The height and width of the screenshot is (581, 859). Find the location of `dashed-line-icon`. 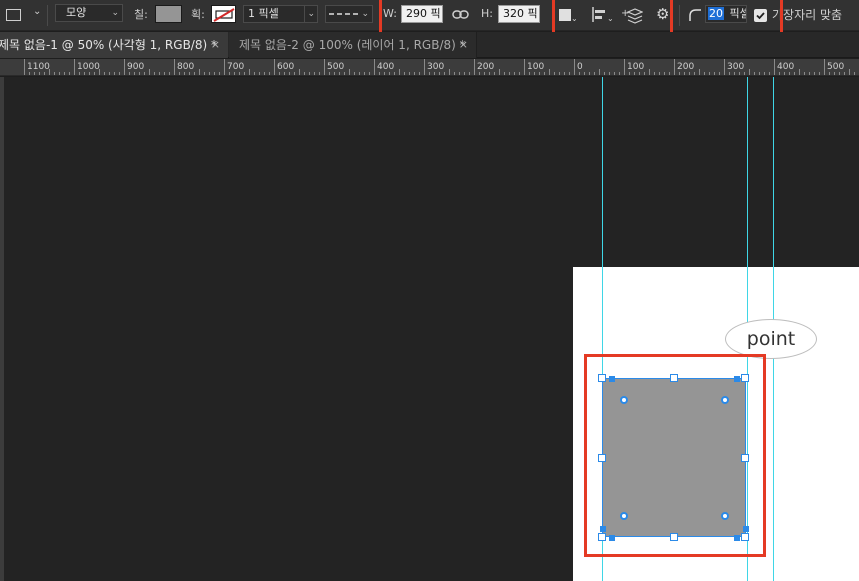

dashed-line-icon is located at coordinates (344, 14).